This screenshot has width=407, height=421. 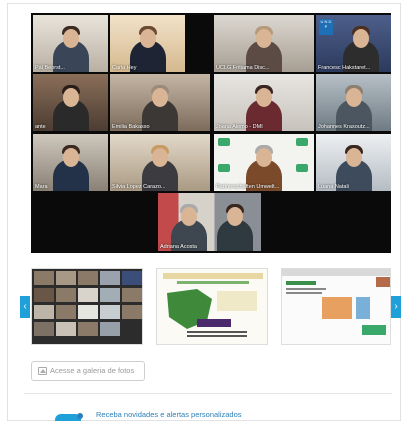 I want to click on participant-name: Adriana Acosta, so click(x=178, y=247).